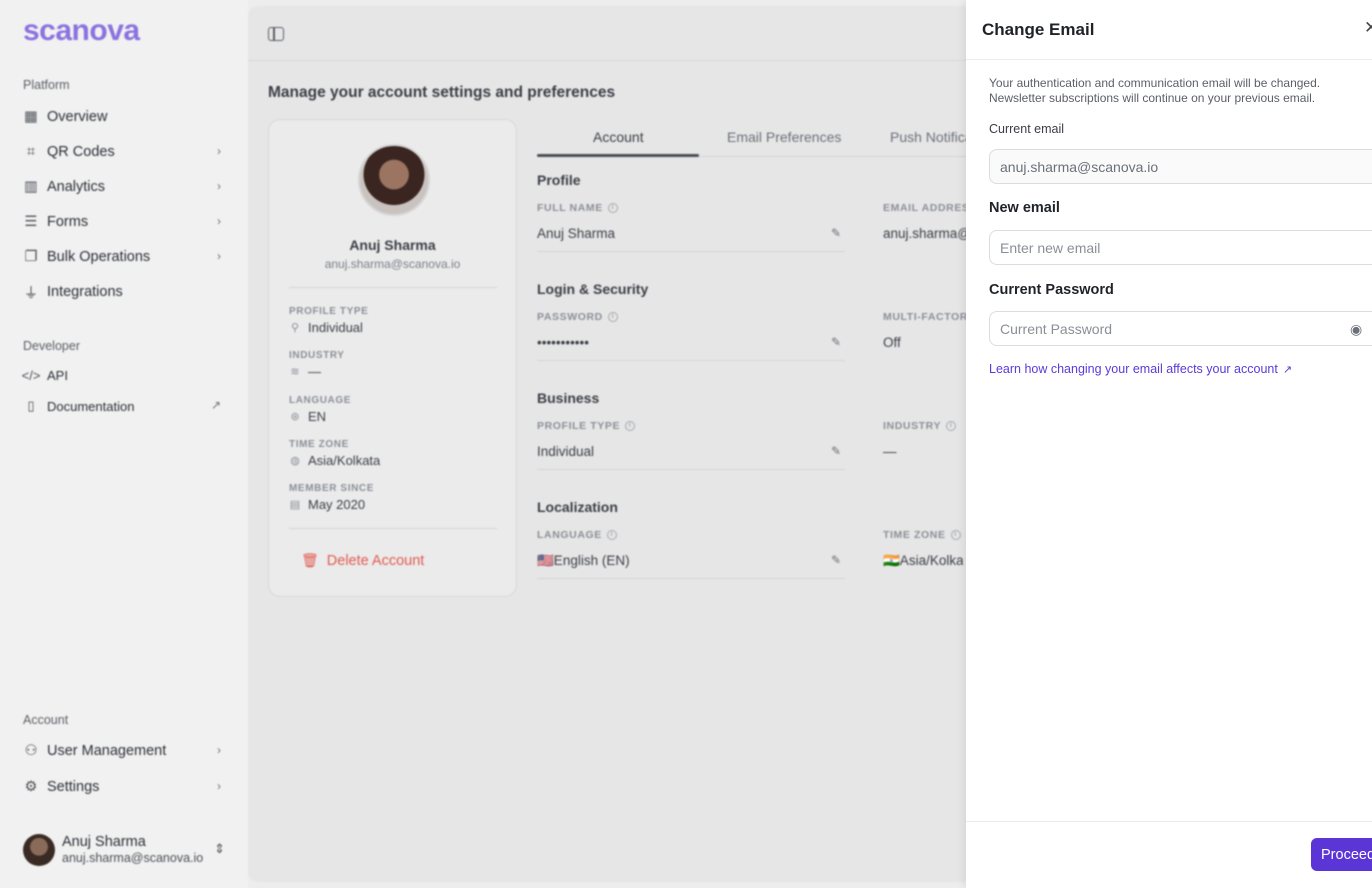 This screenshot has width=1372, height=888. I want to click on language-icon: ⊛, so click(295, 417).